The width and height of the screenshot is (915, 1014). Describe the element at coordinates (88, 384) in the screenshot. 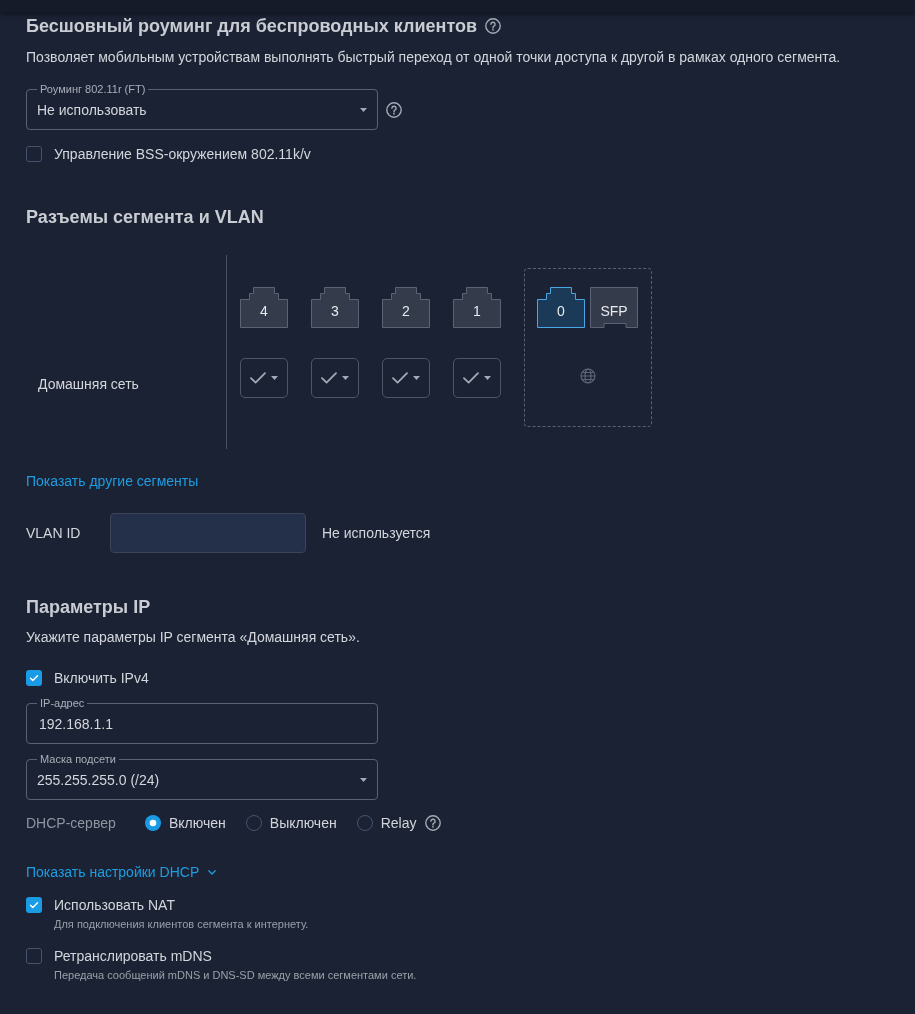

I see `segment-name: Домашняя сеть` at that location.